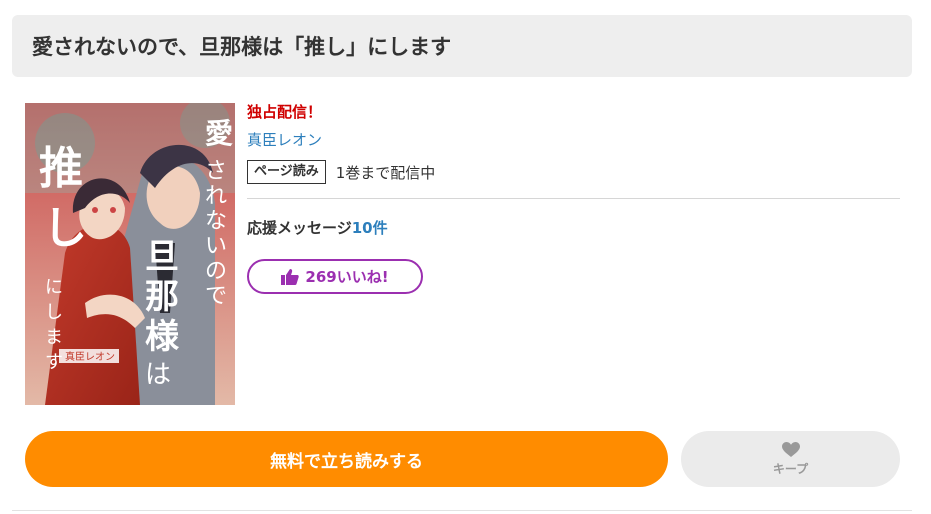  Describe the element at coordinates (573, 139) in the screenshot. I see `author-link: 真臣レオン` at that location.